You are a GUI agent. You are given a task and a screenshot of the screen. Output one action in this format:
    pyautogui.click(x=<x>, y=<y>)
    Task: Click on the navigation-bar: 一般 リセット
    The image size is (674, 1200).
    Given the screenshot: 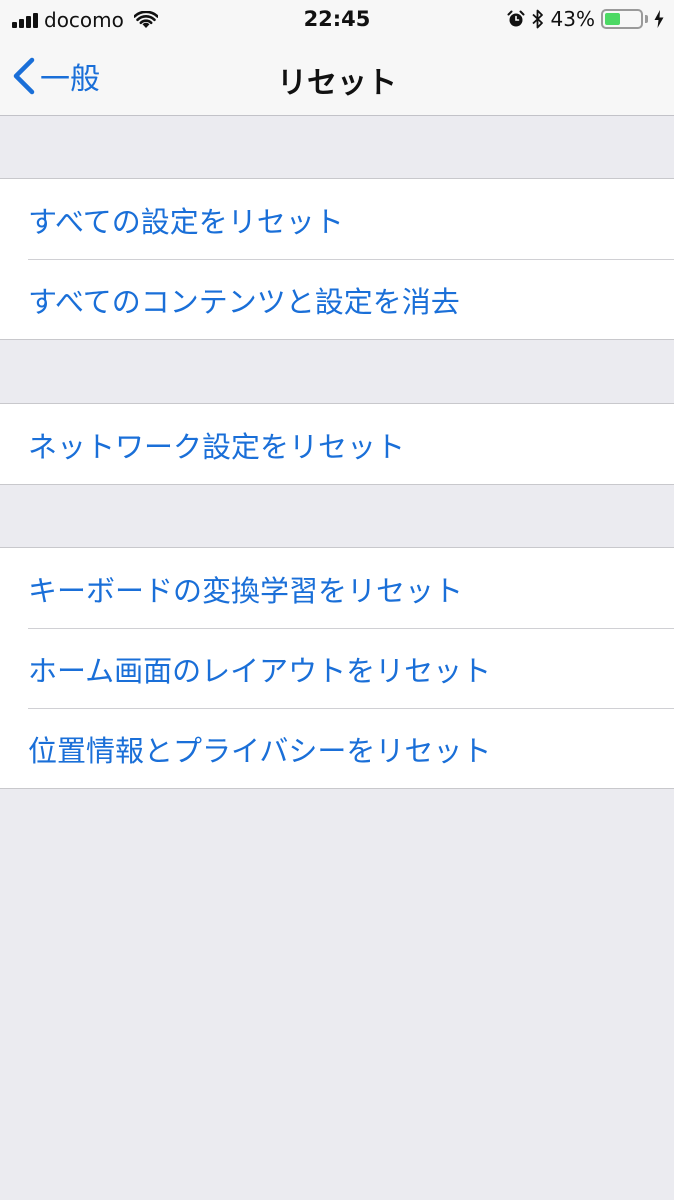 What is the action you would take?
    pyautogui.click(x=337, y=78)
    